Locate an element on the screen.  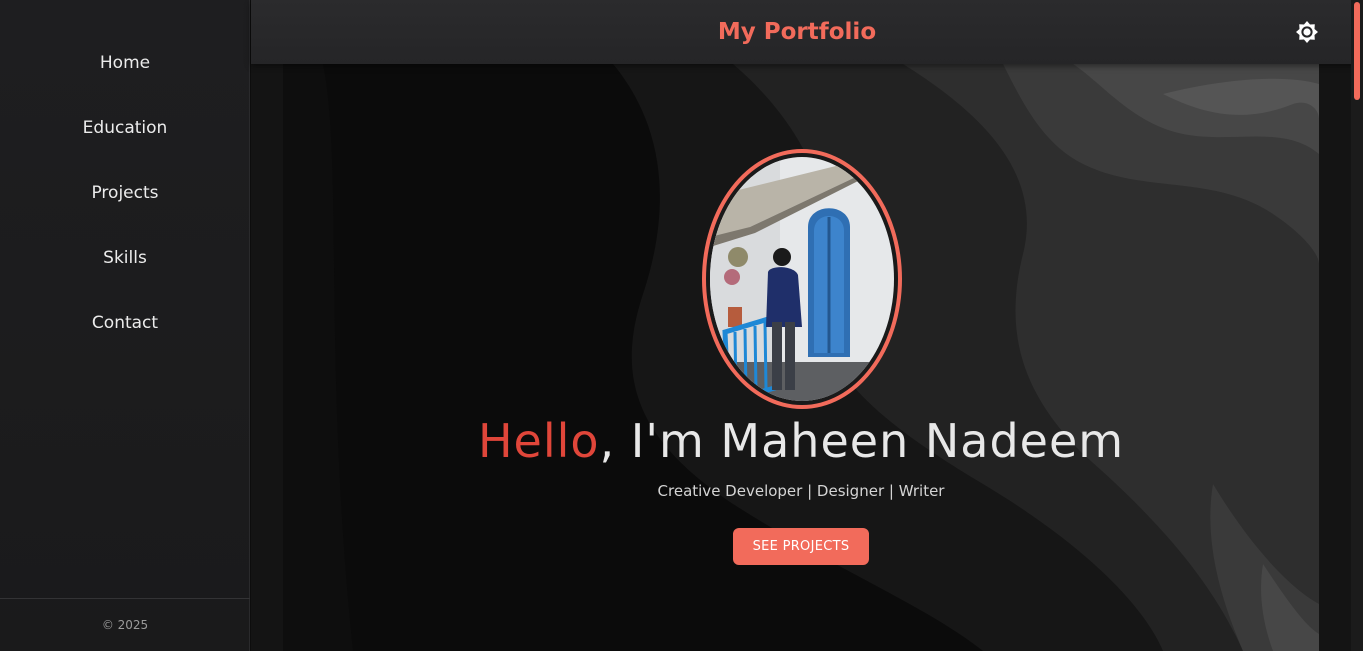
sidebar-nav: Home Education Projects Skills Contact is located at coordinates (125, 192).